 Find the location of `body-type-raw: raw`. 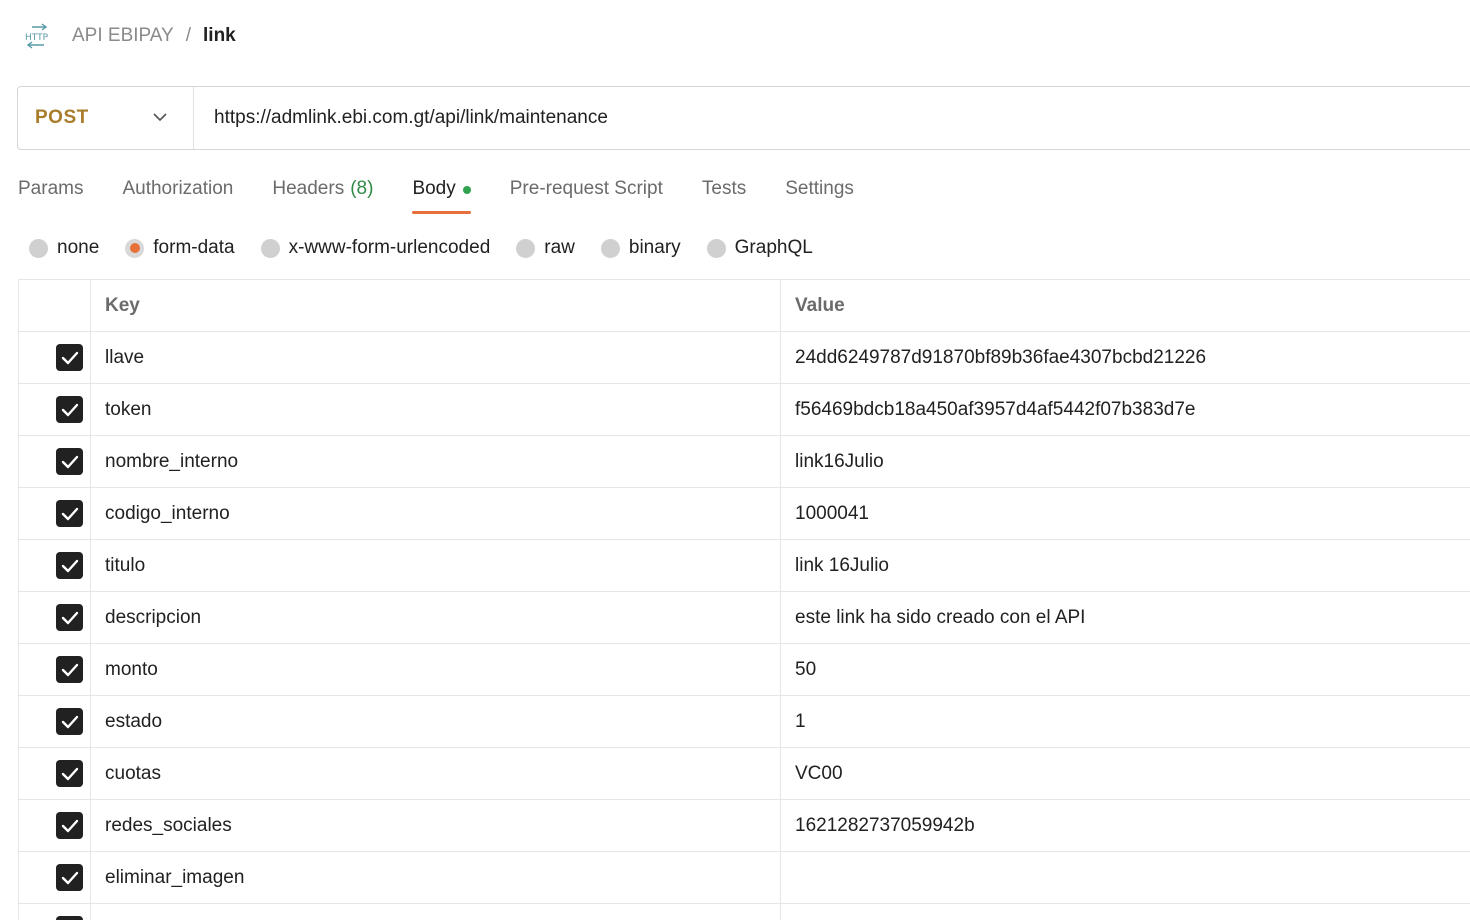

body-type-raw: raw is located at coordinates (545, 248).